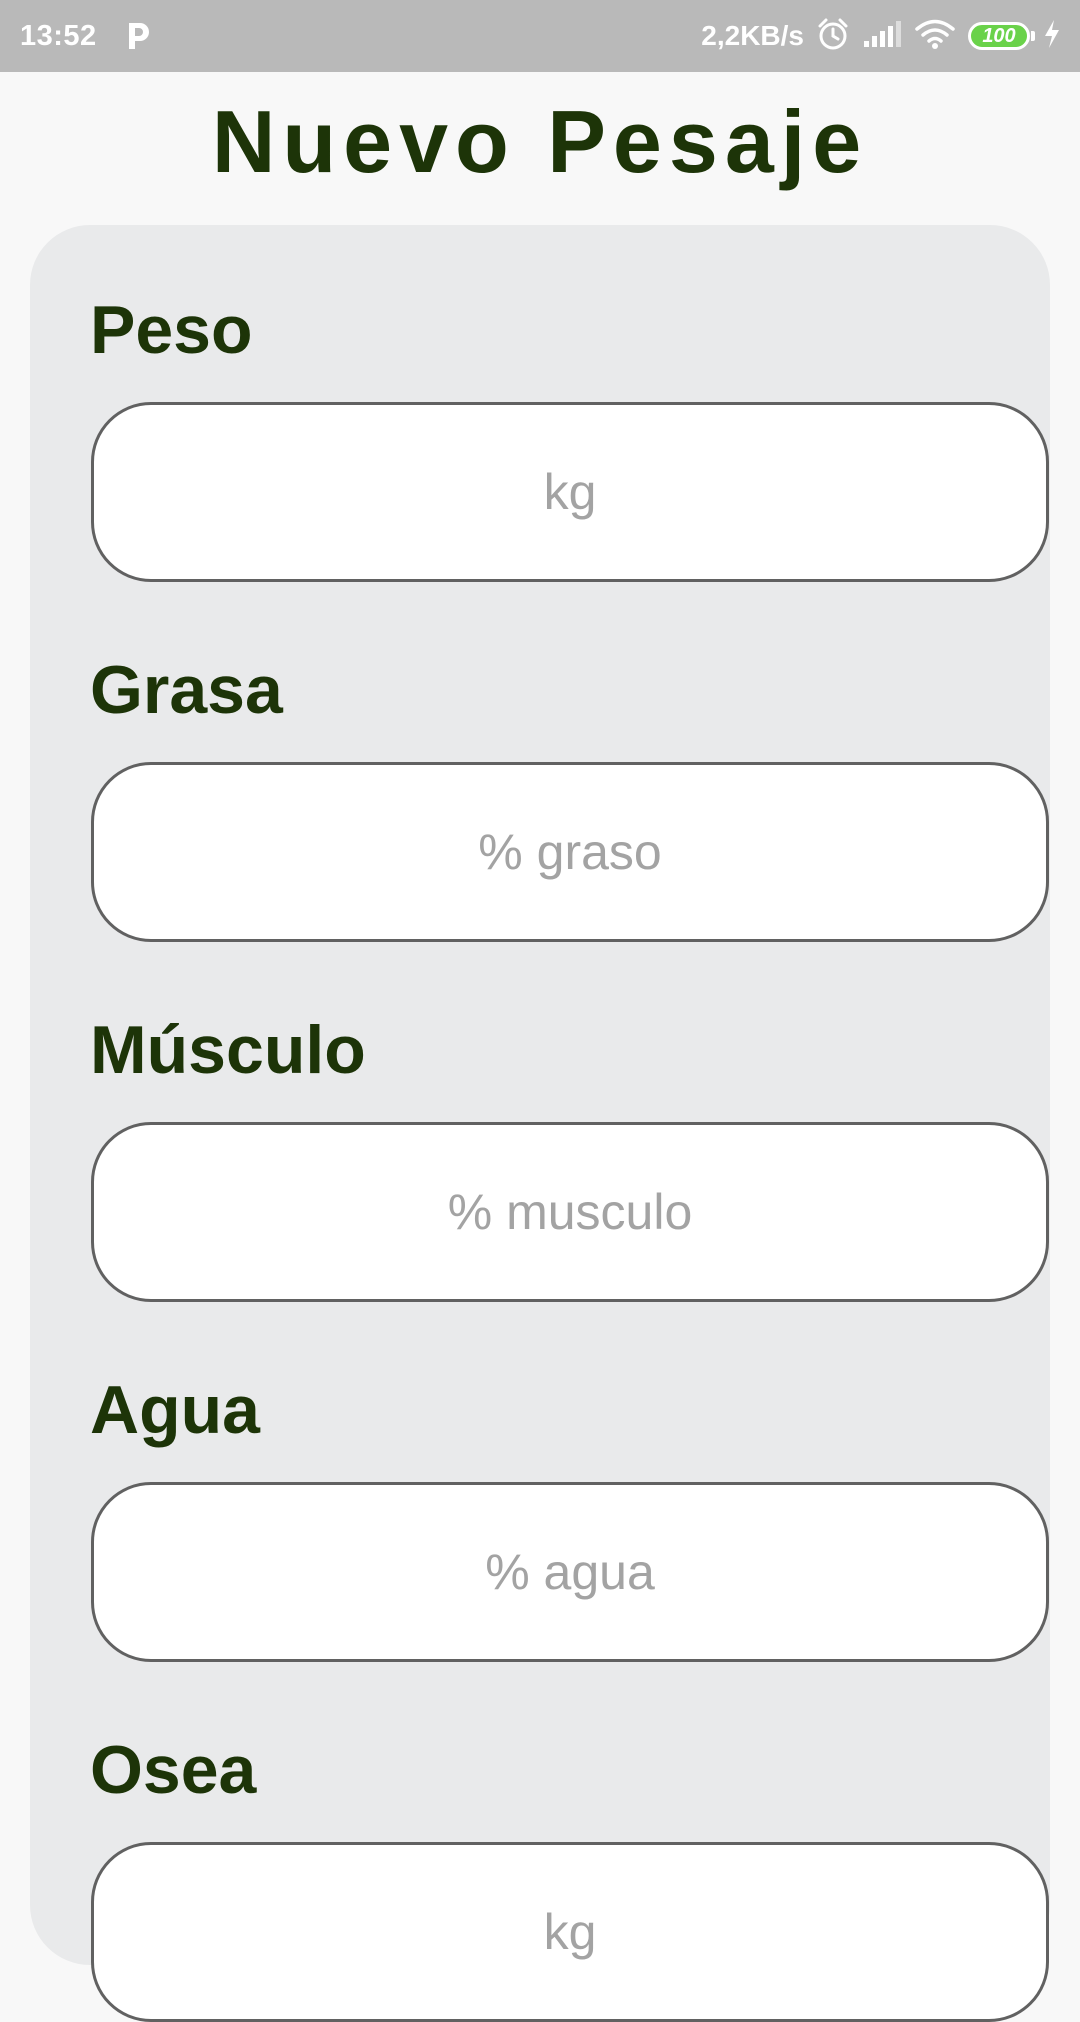  I want to click on peso-input, so click(570, 492).